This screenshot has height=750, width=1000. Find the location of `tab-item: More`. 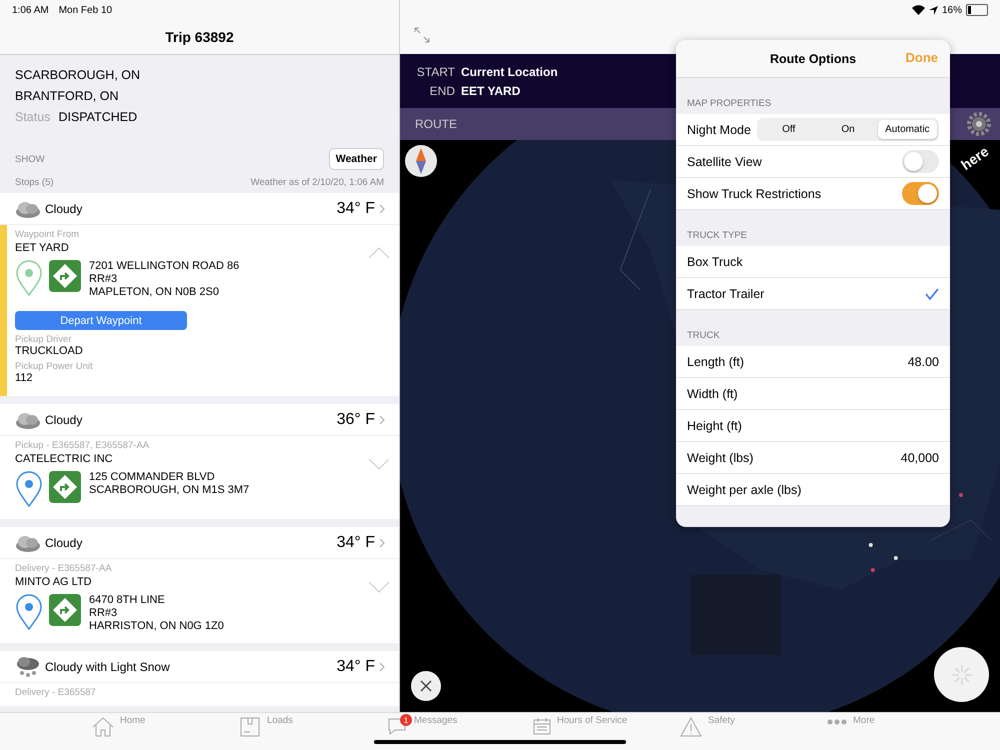

tab-item: More is located at coordinates (900, 731).